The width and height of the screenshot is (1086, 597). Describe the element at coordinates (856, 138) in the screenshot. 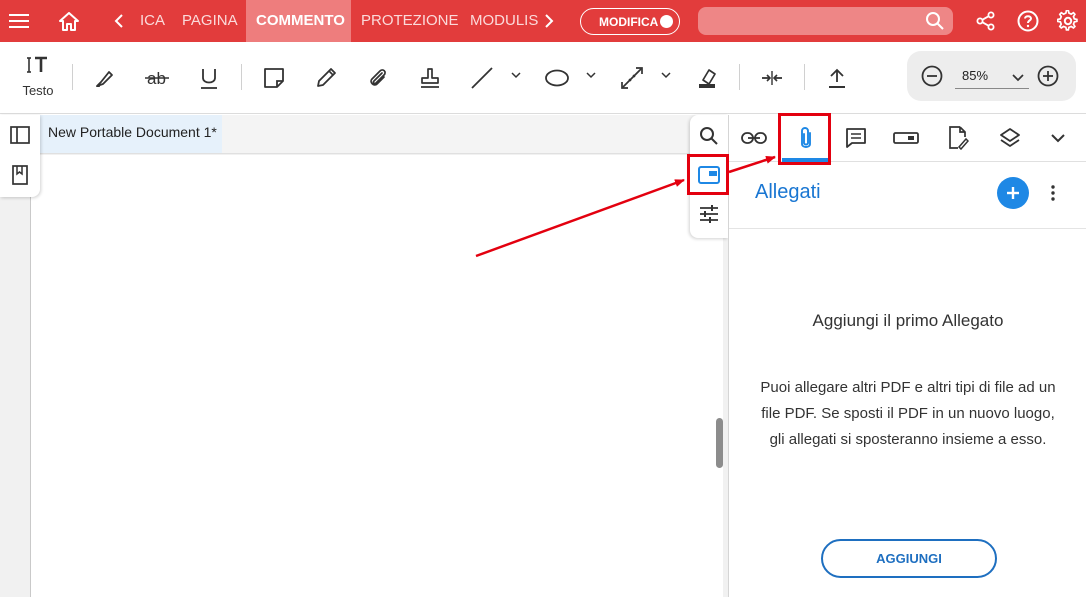

I see `comments-icon` at that location.